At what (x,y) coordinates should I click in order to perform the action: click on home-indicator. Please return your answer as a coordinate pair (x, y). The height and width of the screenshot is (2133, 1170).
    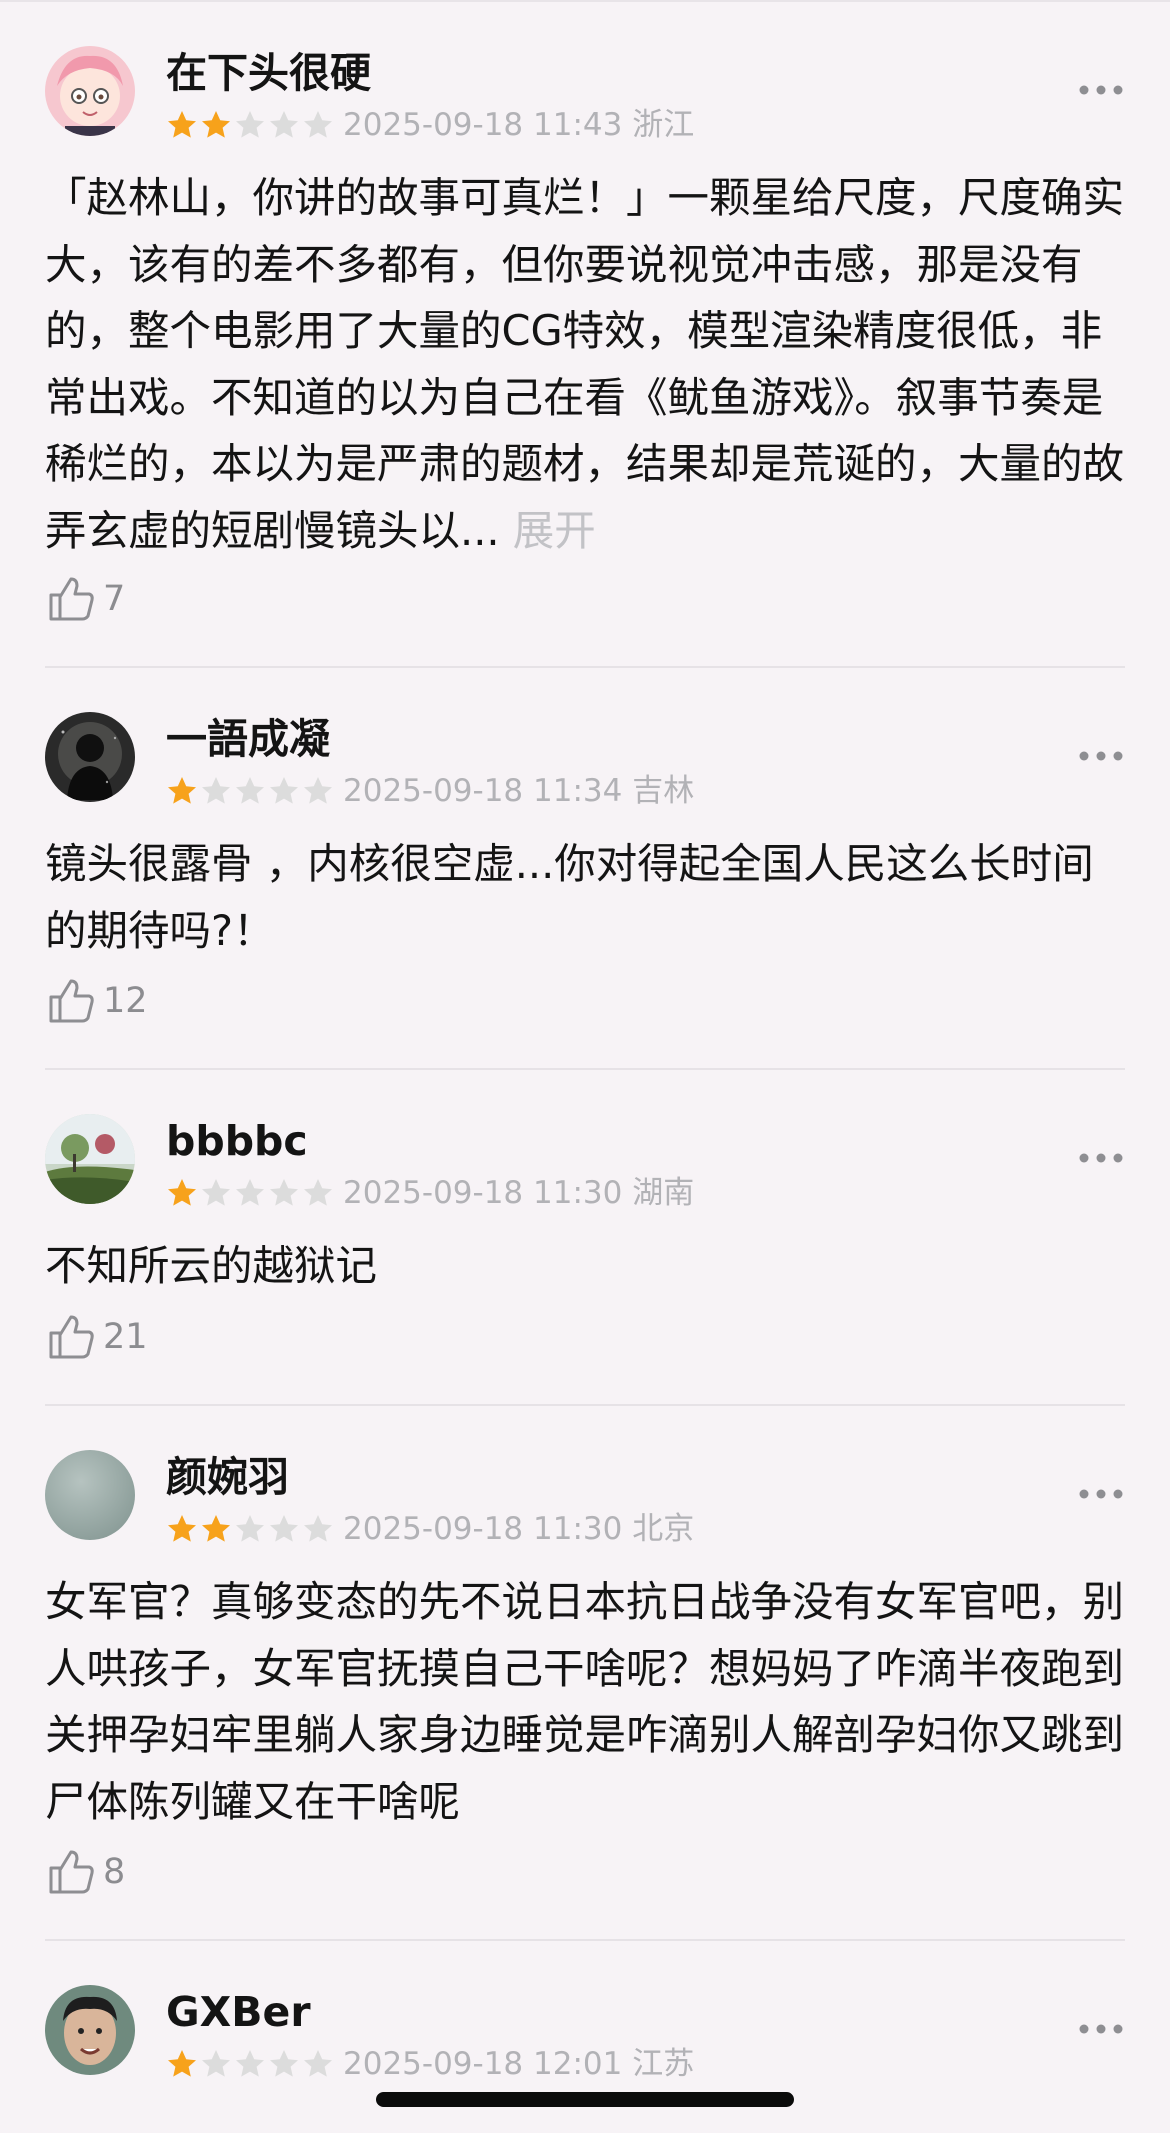
    Looking at the image, I should click on (585, 2099).